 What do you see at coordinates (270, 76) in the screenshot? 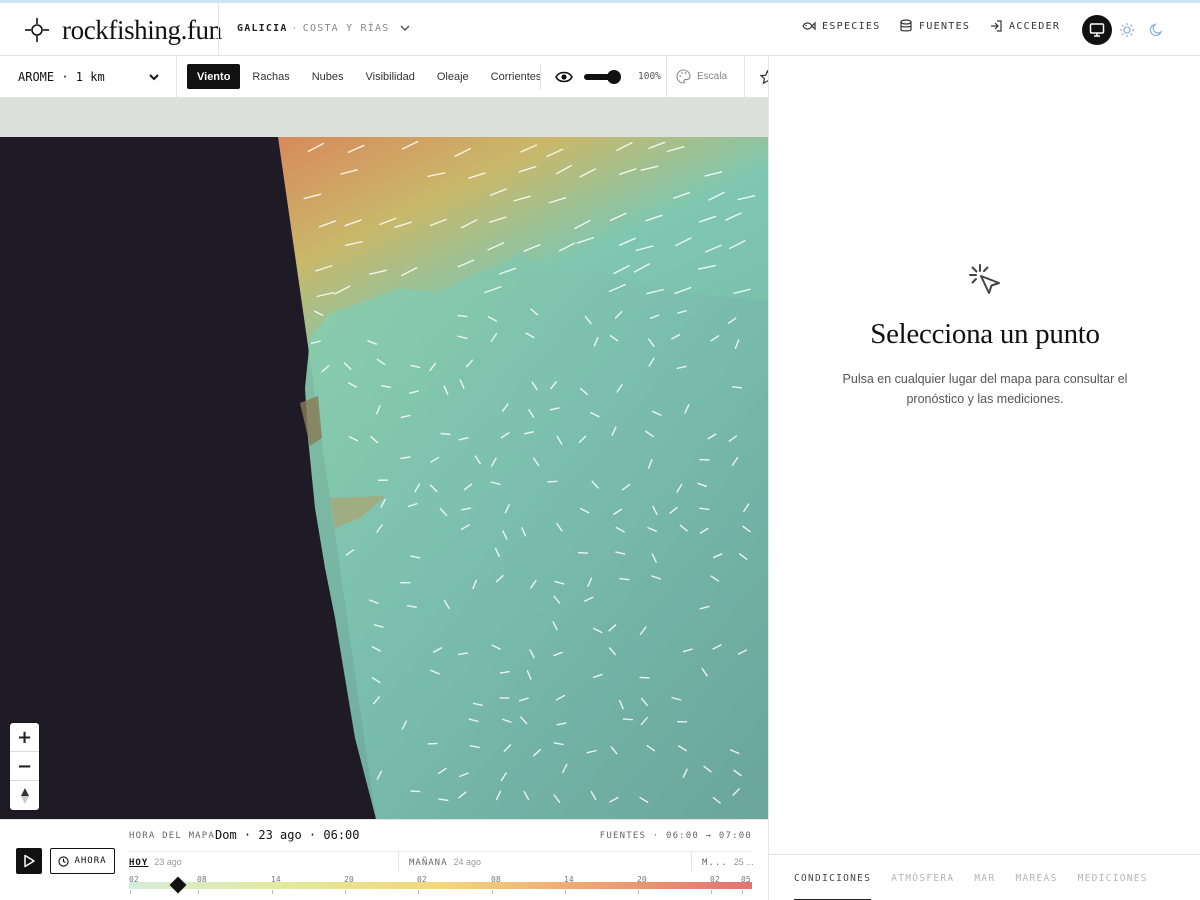
I see `layer-tab-rachas: Rachas` at bounding box center [270, 76].